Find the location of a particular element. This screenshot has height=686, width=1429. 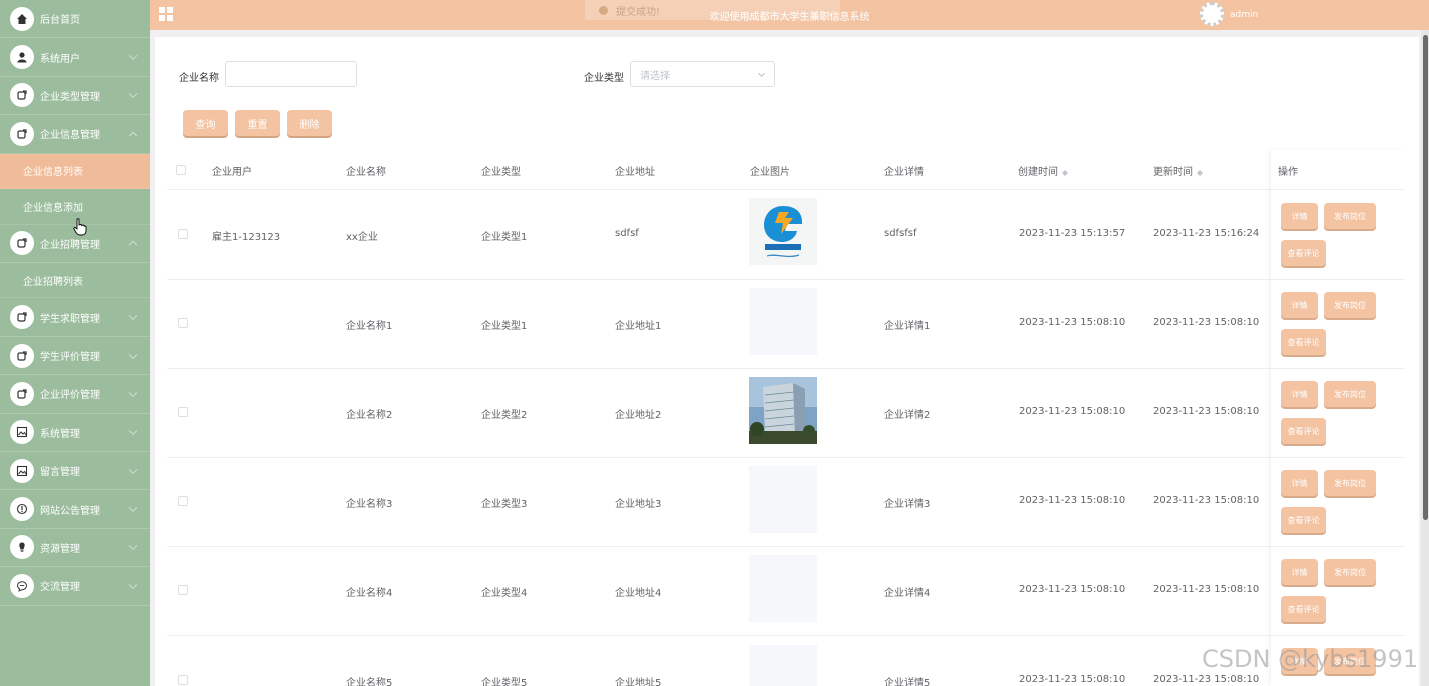

top-bar: 提交成功! 欢迎使用成都市大学生兼职信息系统 admin is located at coordinates (789, 15).